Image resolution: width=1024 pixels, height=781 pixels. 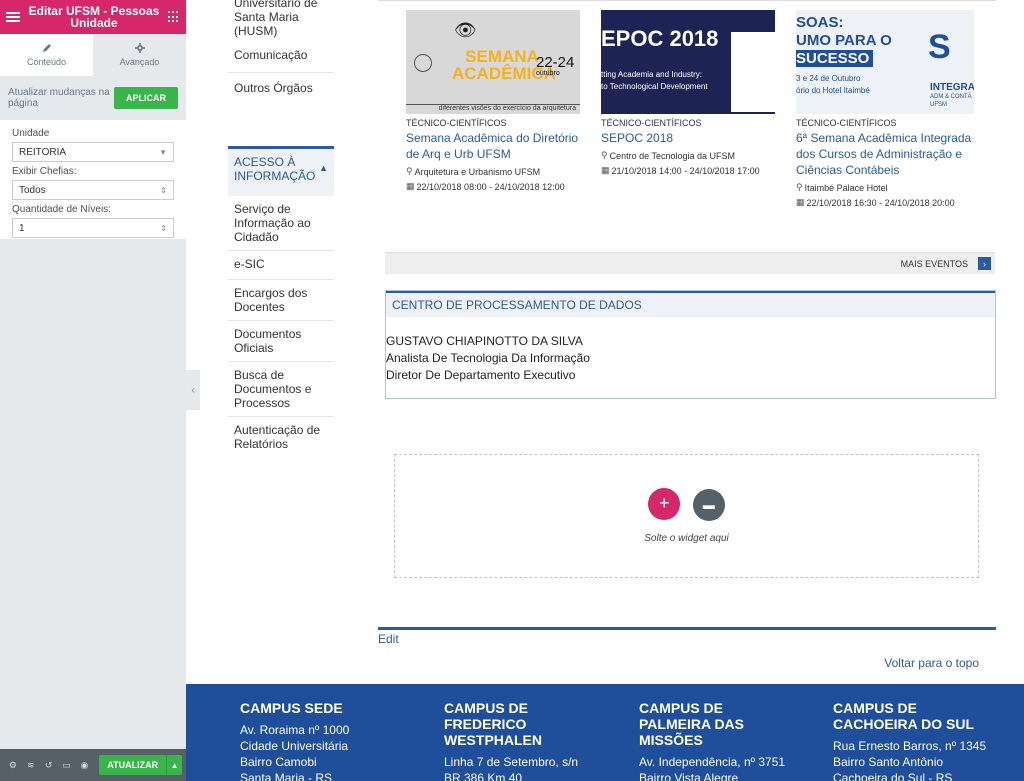 I want to click on banner-date: 22-24, so click(x=555, y=62).